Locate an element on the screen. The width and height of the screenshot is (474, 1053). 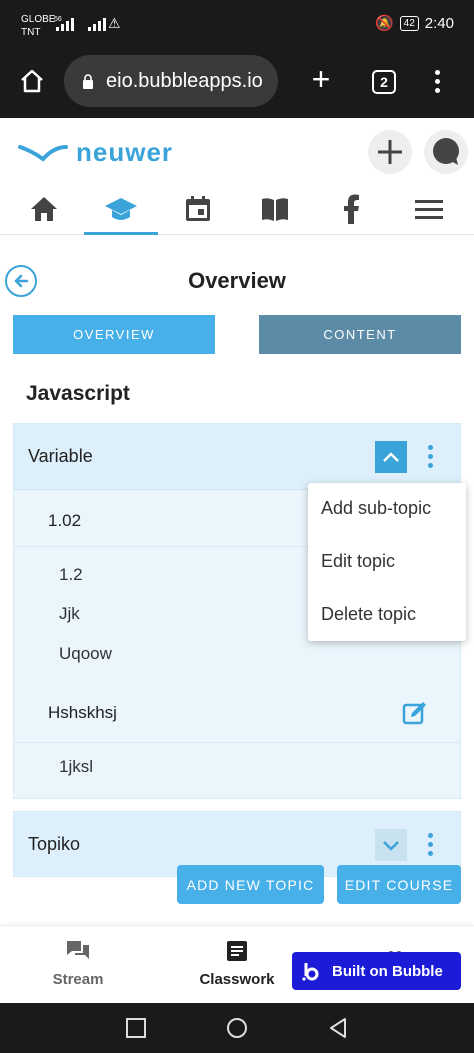
back-triangle-icon is located at coordinates (338, 1028).